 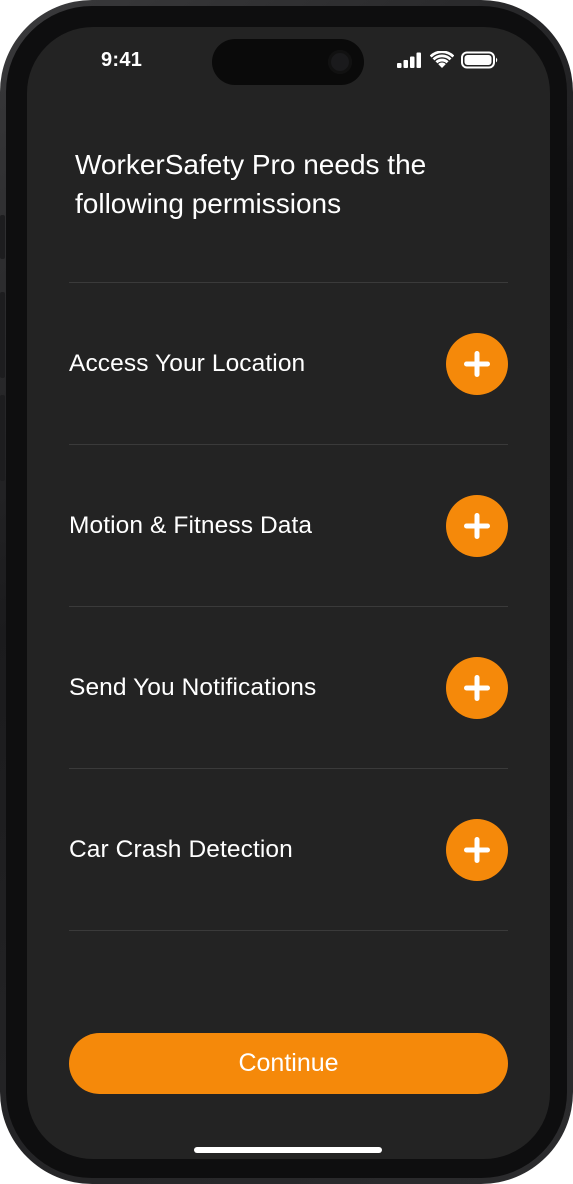 I want to click on add-motion-permission-button, so click(x=477, y=525).